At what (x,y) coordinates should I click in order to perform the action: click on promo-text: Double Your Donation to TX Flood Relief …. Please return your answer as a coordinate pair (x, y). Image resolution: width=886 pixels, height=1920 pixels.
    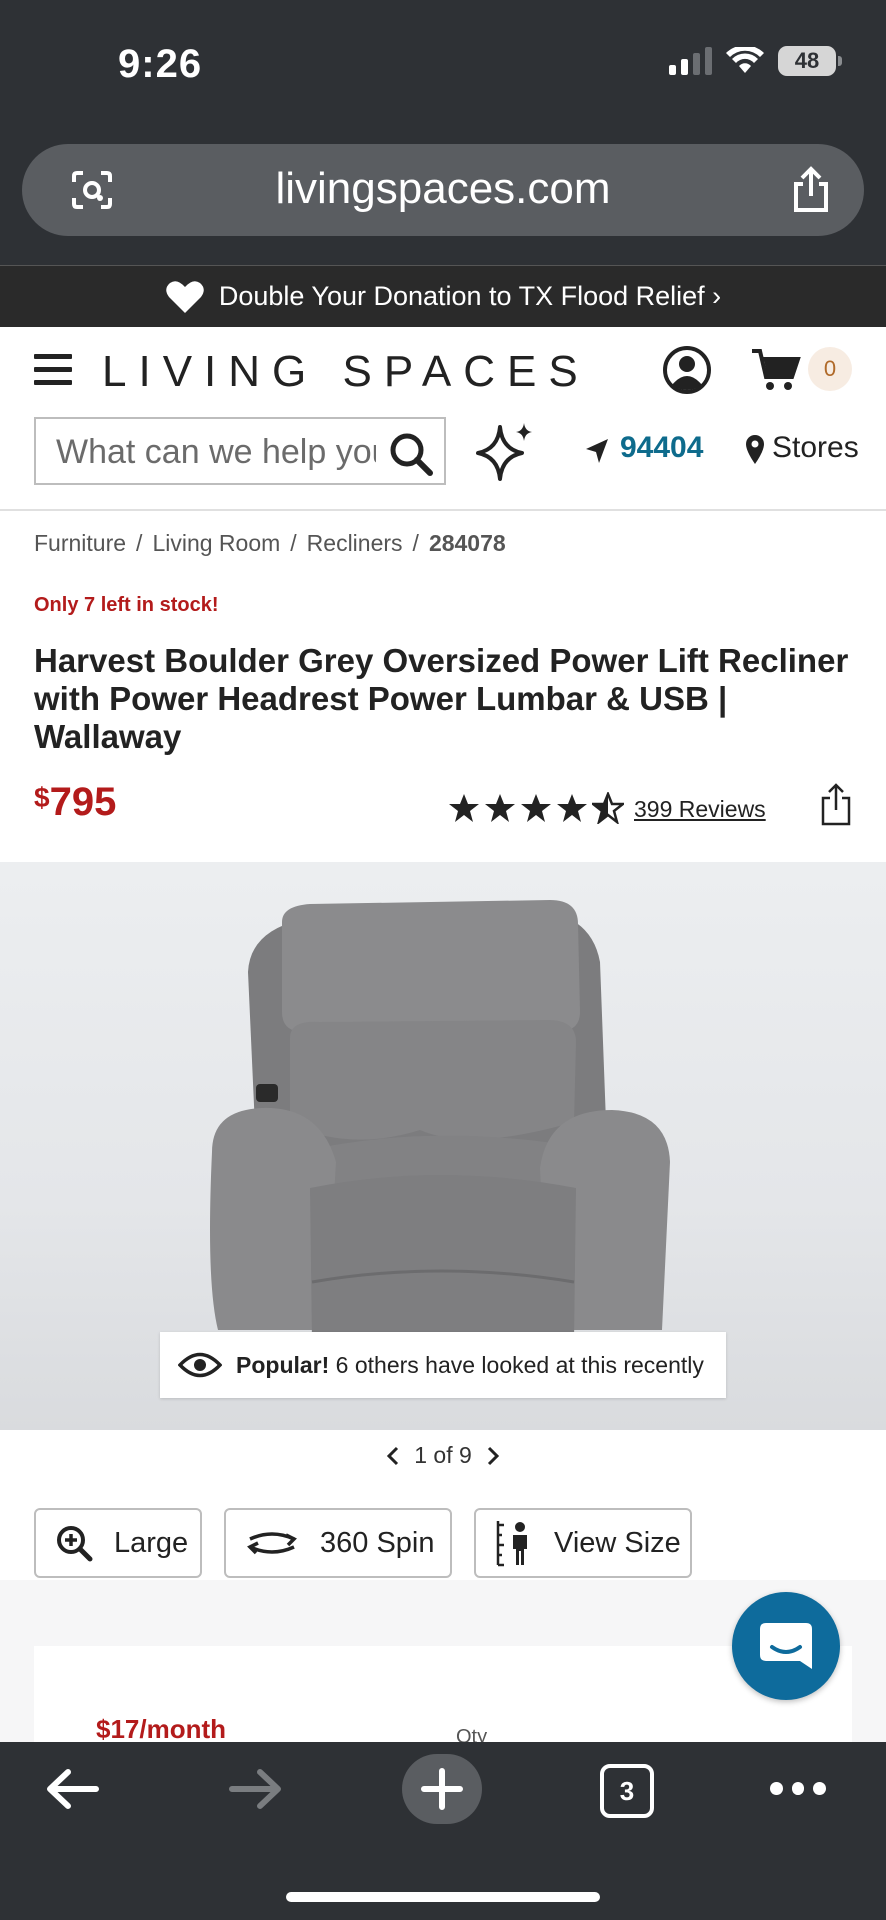
    Looking at the image, I should click on (470, 296).